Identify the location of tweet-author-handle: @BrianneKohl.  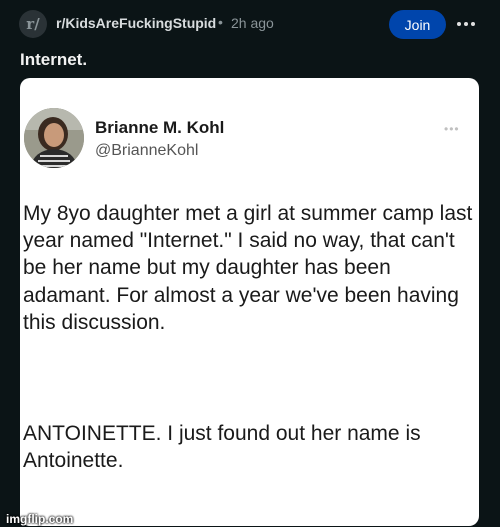
(147, 150).